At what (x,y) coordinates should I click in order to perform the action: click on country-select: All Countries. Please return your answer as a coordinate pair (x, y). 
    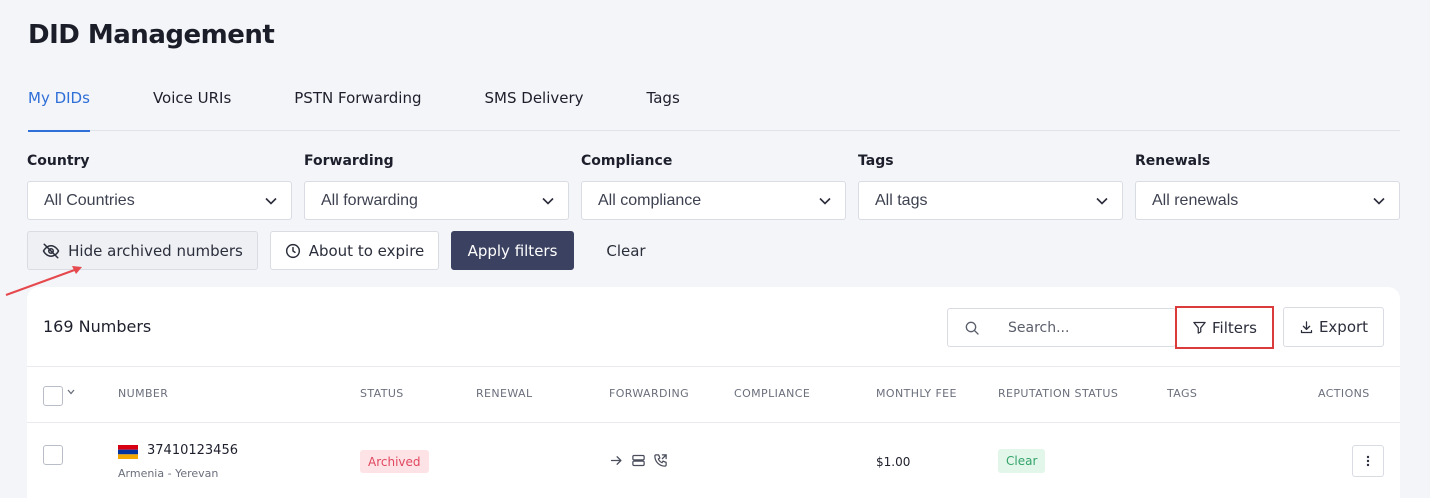
    Looking at the image, I should click on (159, 200).